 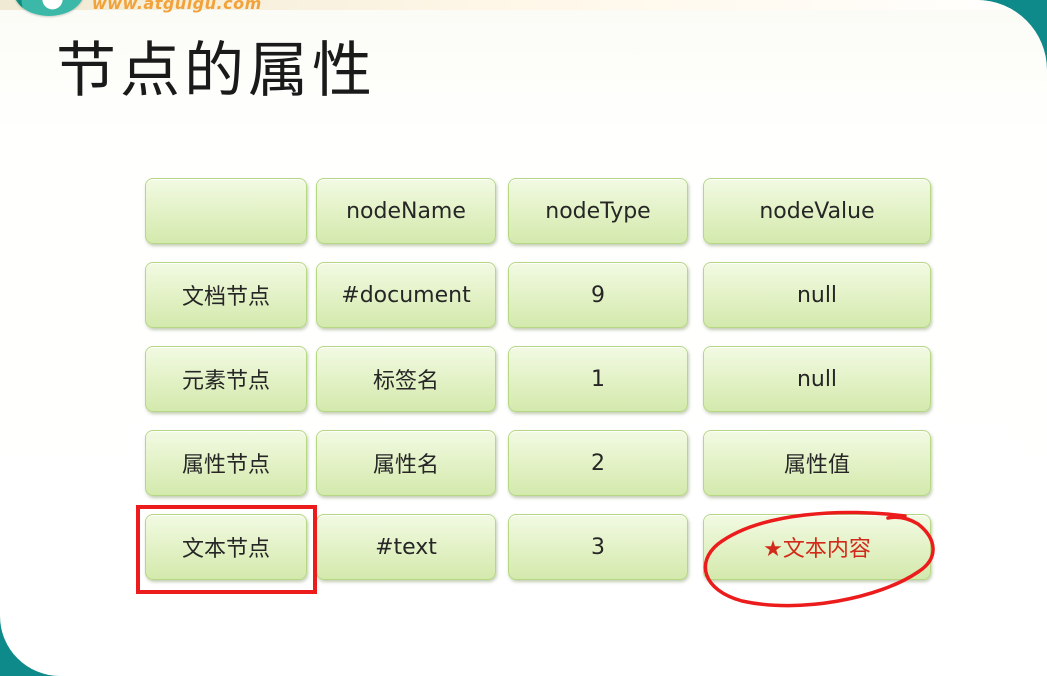 What do you see at coordinates (406, 547) in the screenshot?
I see `row-text-nodename: #text` at bounding box center [406, 547].